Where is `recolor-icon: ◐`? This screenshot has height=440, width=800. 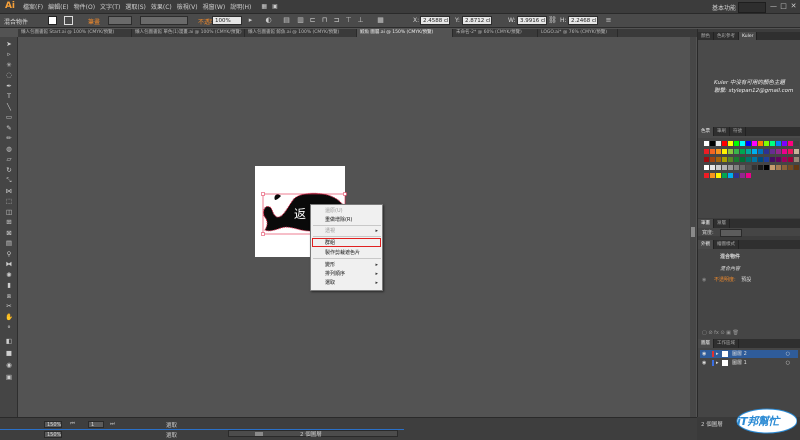
recolor-icon: ◐ is located at coordinates (268, 20).